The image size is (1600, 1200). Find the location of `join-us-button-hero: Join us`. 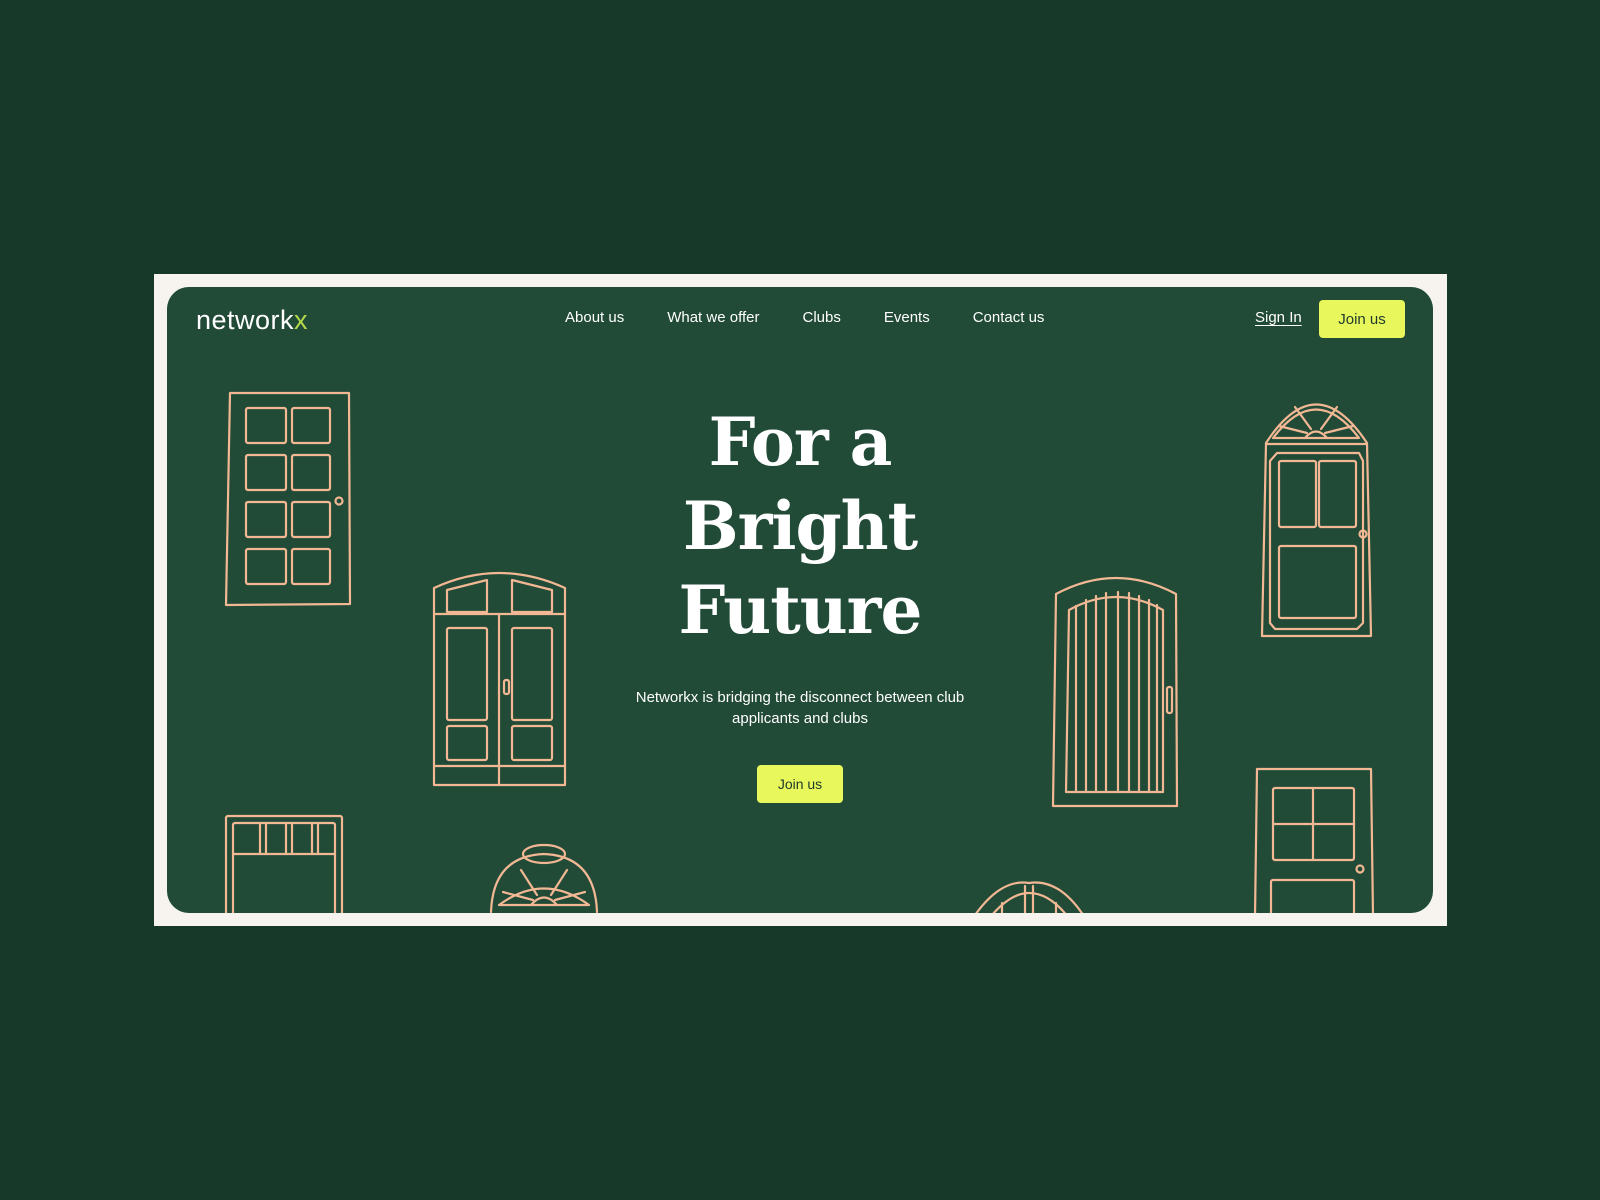

join-us-button-hero: Join us is located at coordinates (800, 784).